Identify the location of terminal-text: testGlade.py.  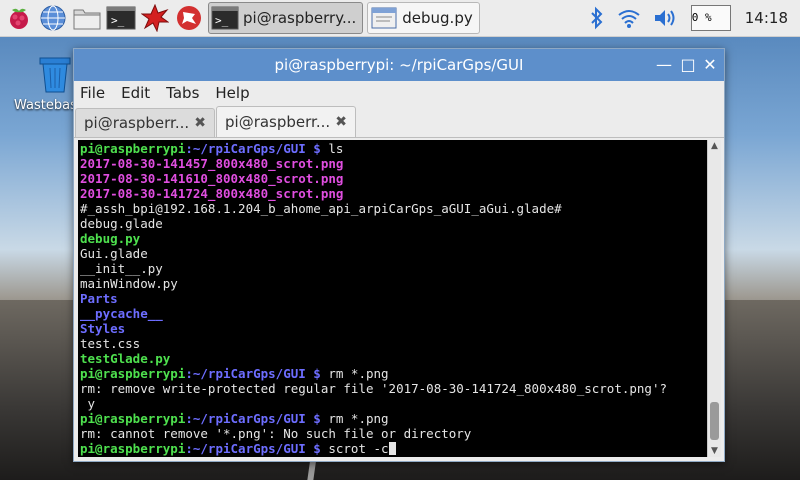
(125, 358).